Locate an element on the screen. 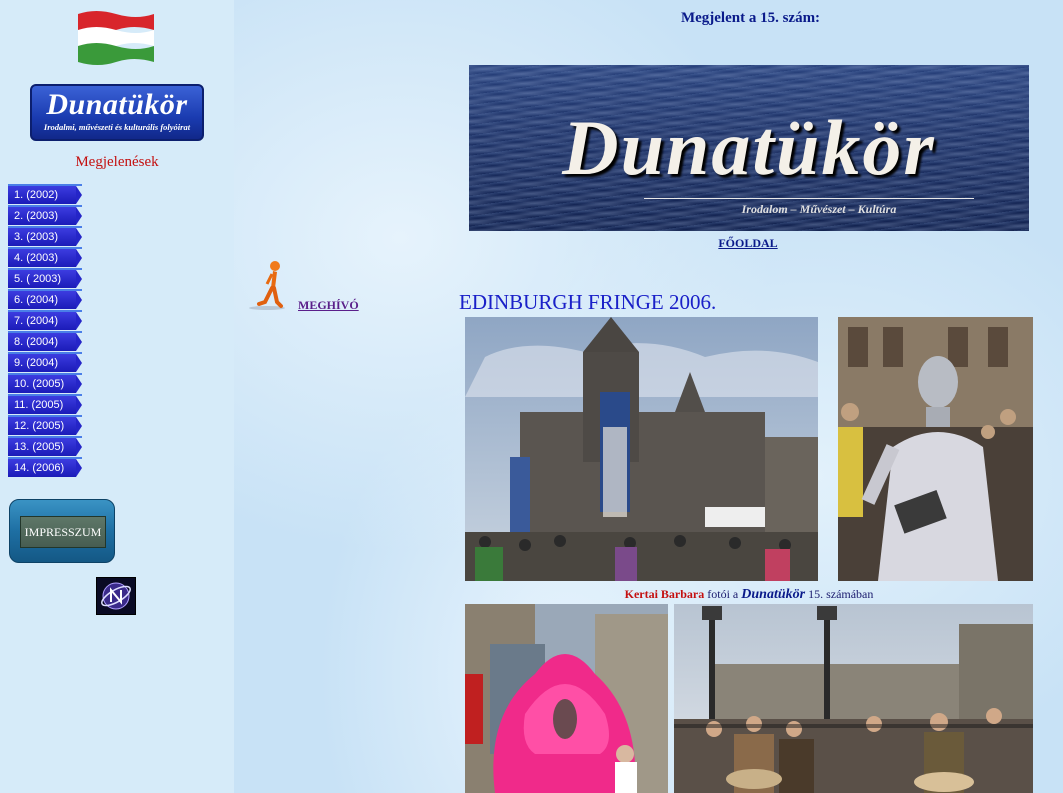 The height and width of the screenshot is (793, 1063). issue-link: 12. (2005) is located at coordinates (45, 425).